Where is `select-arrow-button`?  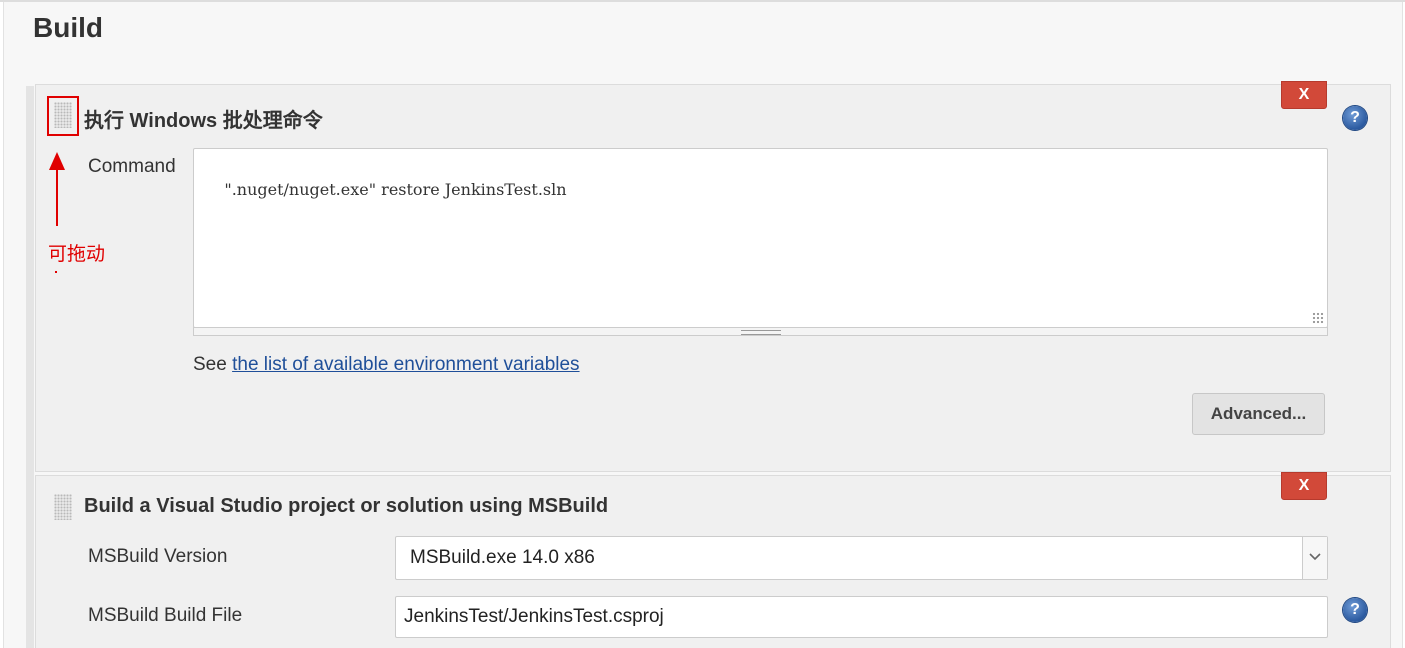
select-arrow-button is located at coordinates (1314, 558).